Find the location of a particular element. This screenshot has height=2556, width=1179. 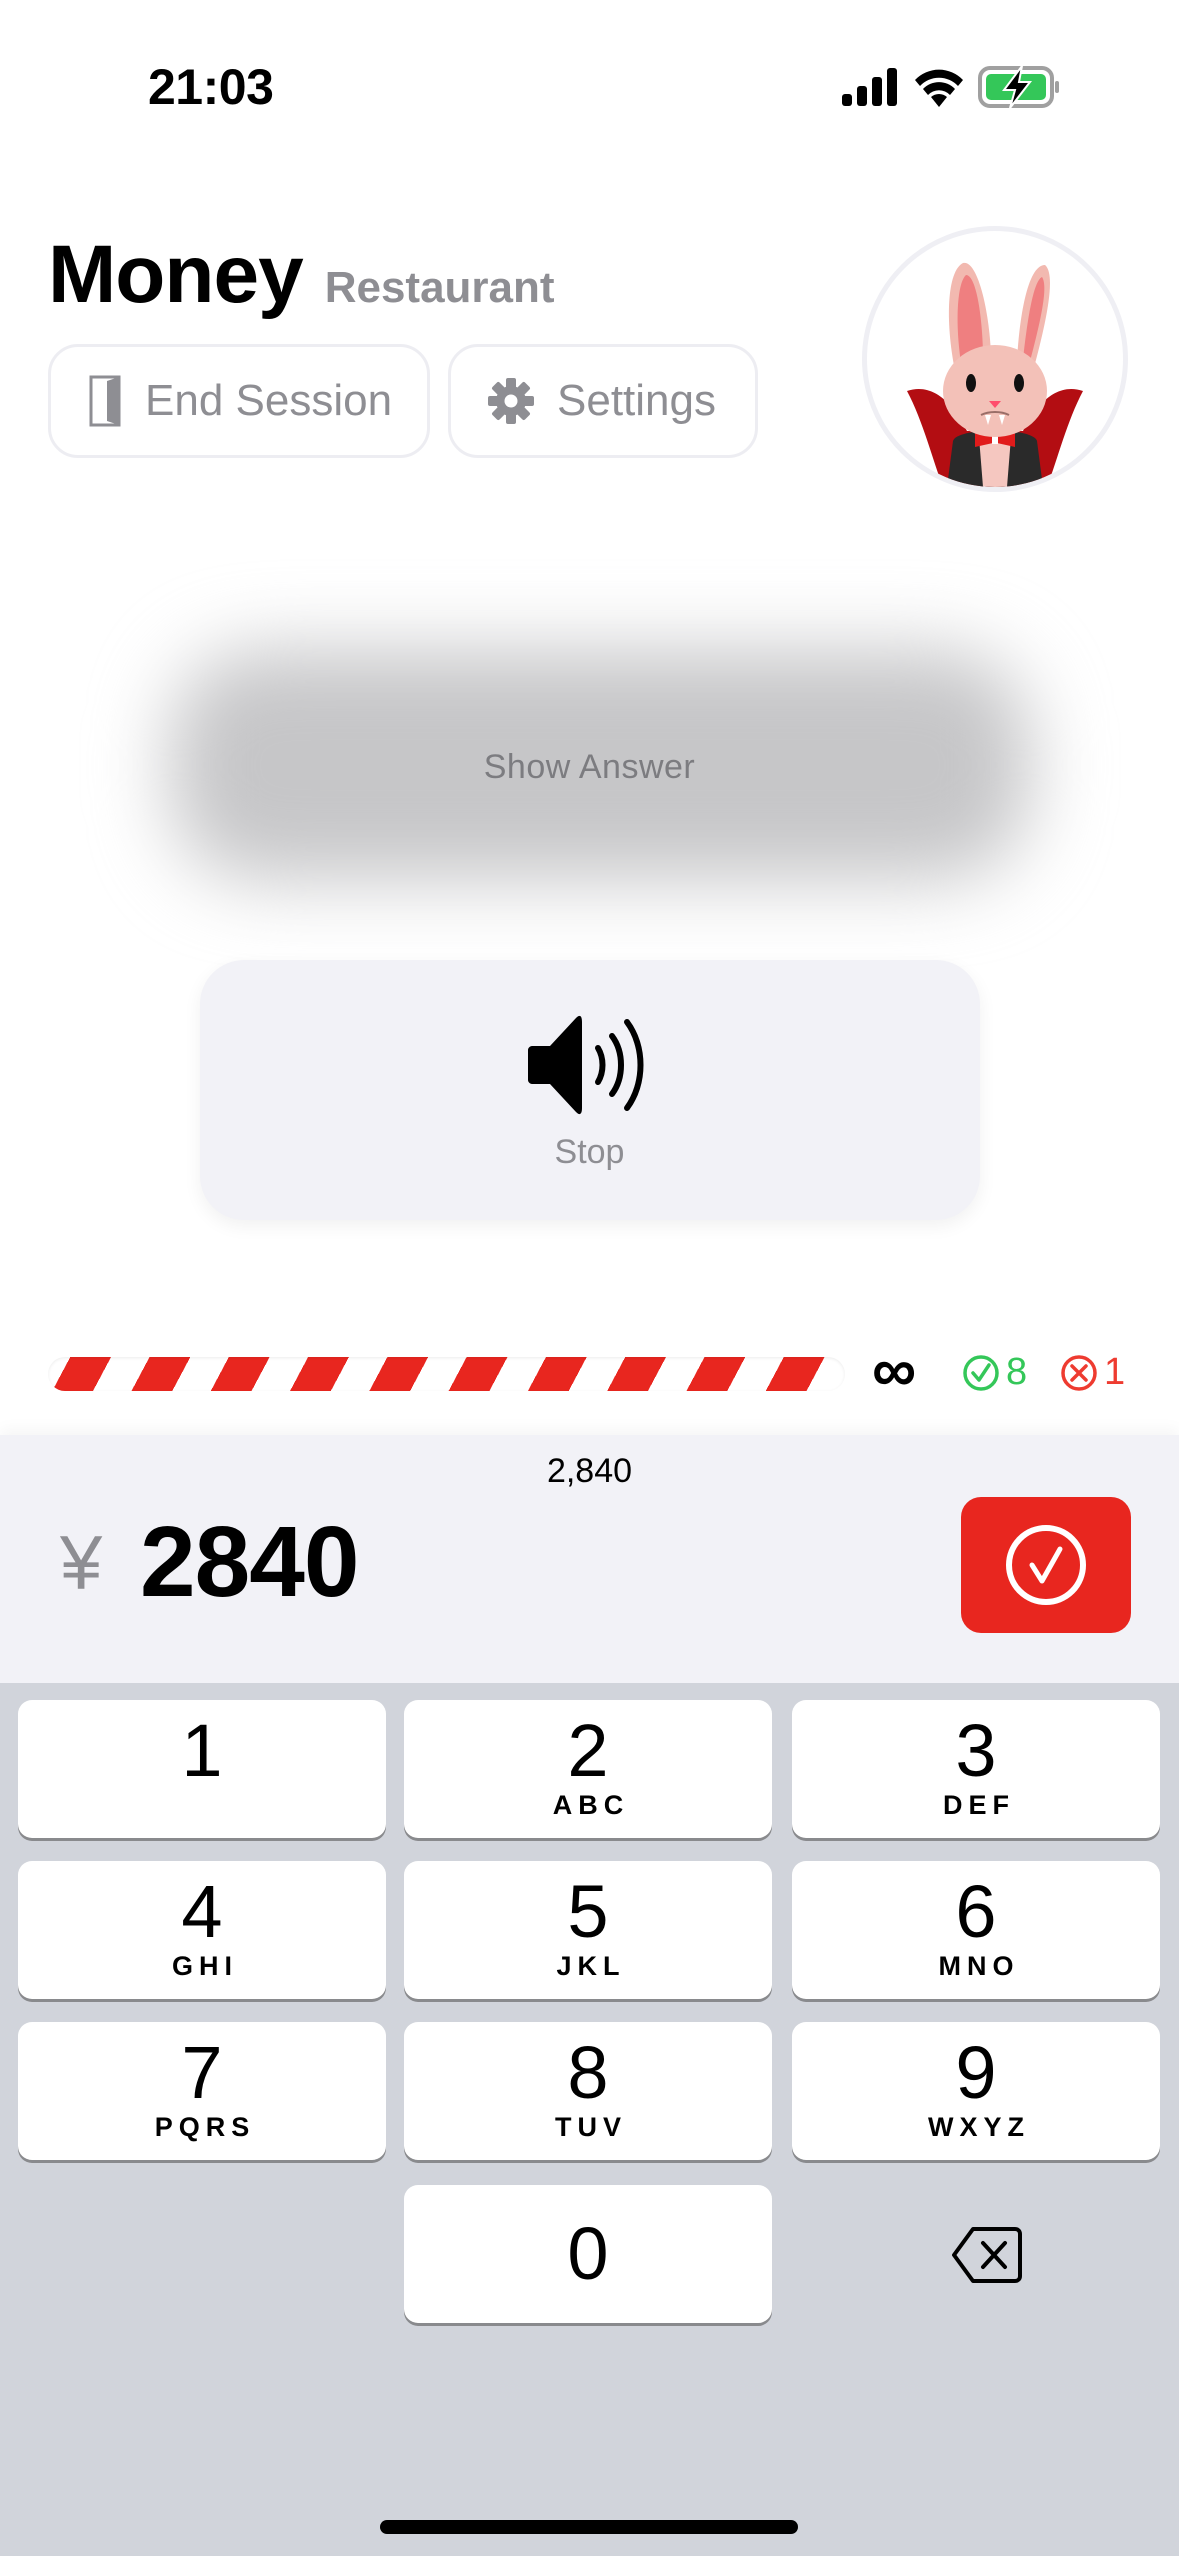

remaining-infinity: ∞ is located at coordinates (894, 1370).